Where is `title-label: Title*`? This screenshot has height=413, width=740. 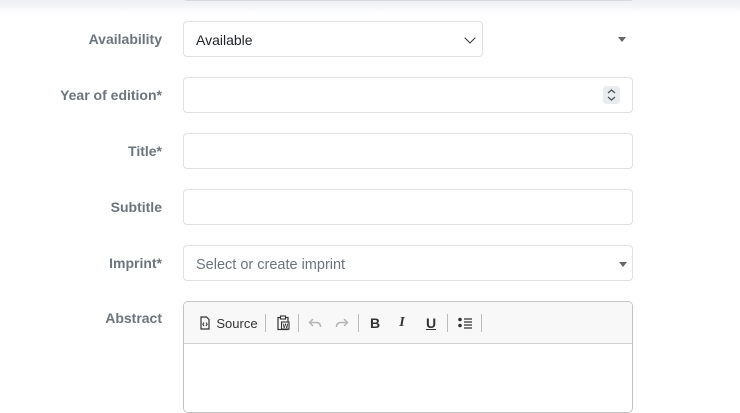 title-label: Title* is located at coordinates (145, 151).